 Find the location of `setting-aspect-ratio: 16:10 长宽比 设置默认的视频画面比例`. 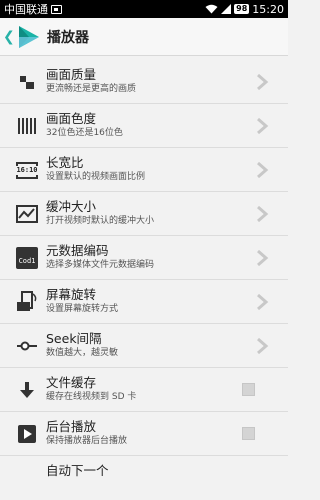

setting-aspect-ratio: 16:10 长宽比 设置默认的视频画面比例 is located at coordinates (144, 170).